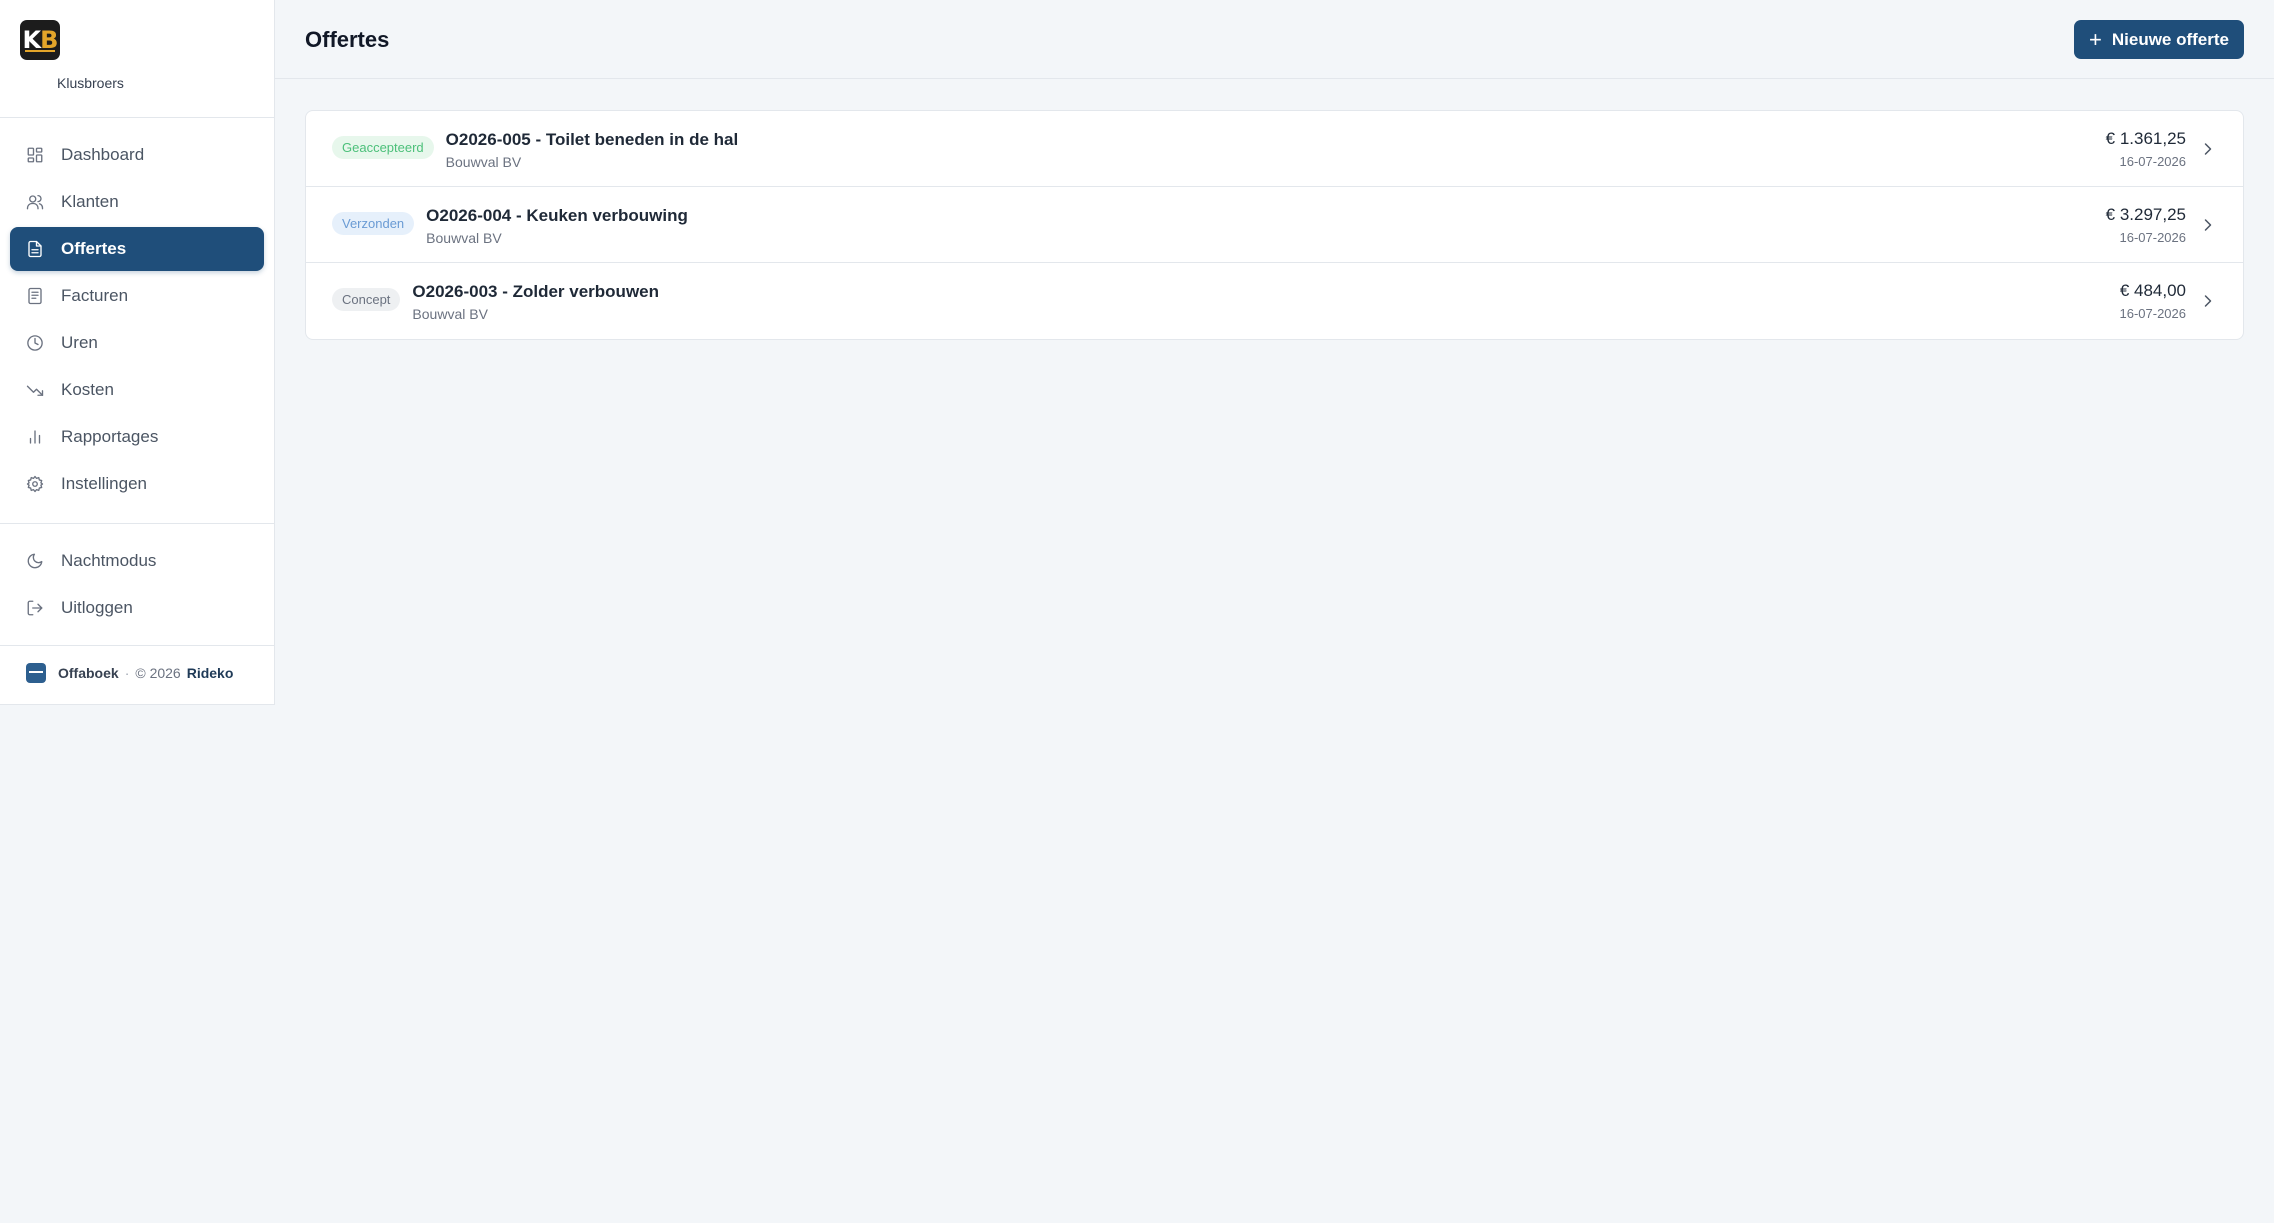 The width and height of the screenshot is (2274, 1223). I want to click on sidebar-footer: Offaboek · © 2026 Rideko, so click(129, 673).